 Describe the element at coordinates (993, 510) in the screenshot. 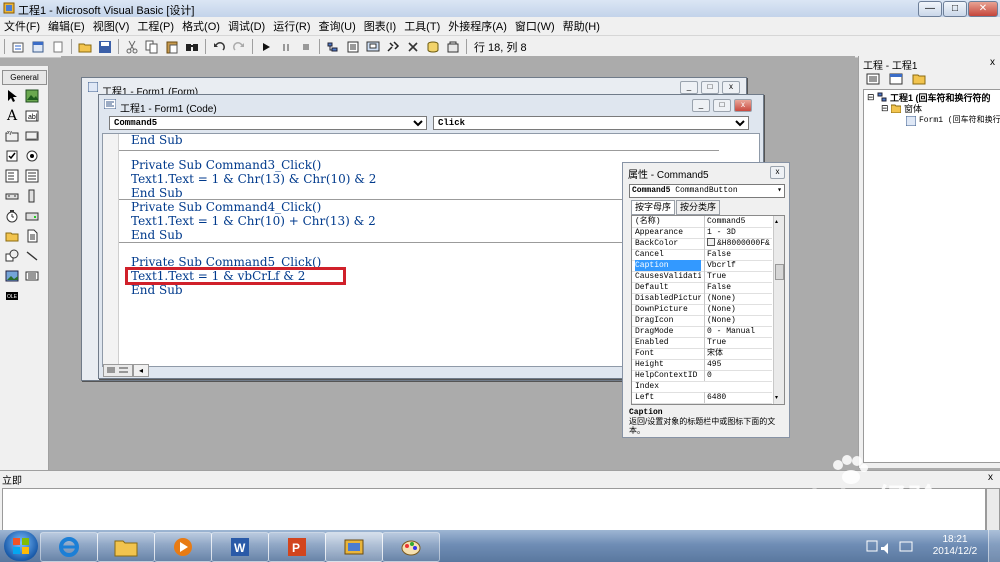

I see `immediate-scrollbar` at that location.